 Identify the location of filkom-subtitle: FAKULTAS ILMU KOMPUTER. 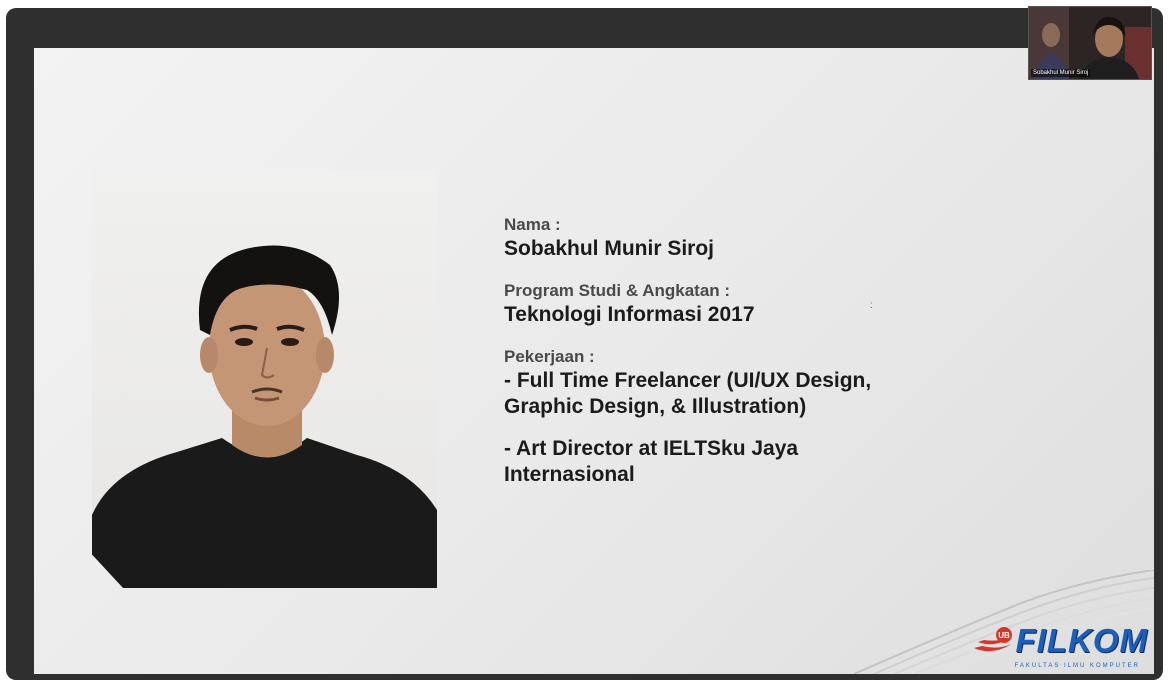
(1077, 666).